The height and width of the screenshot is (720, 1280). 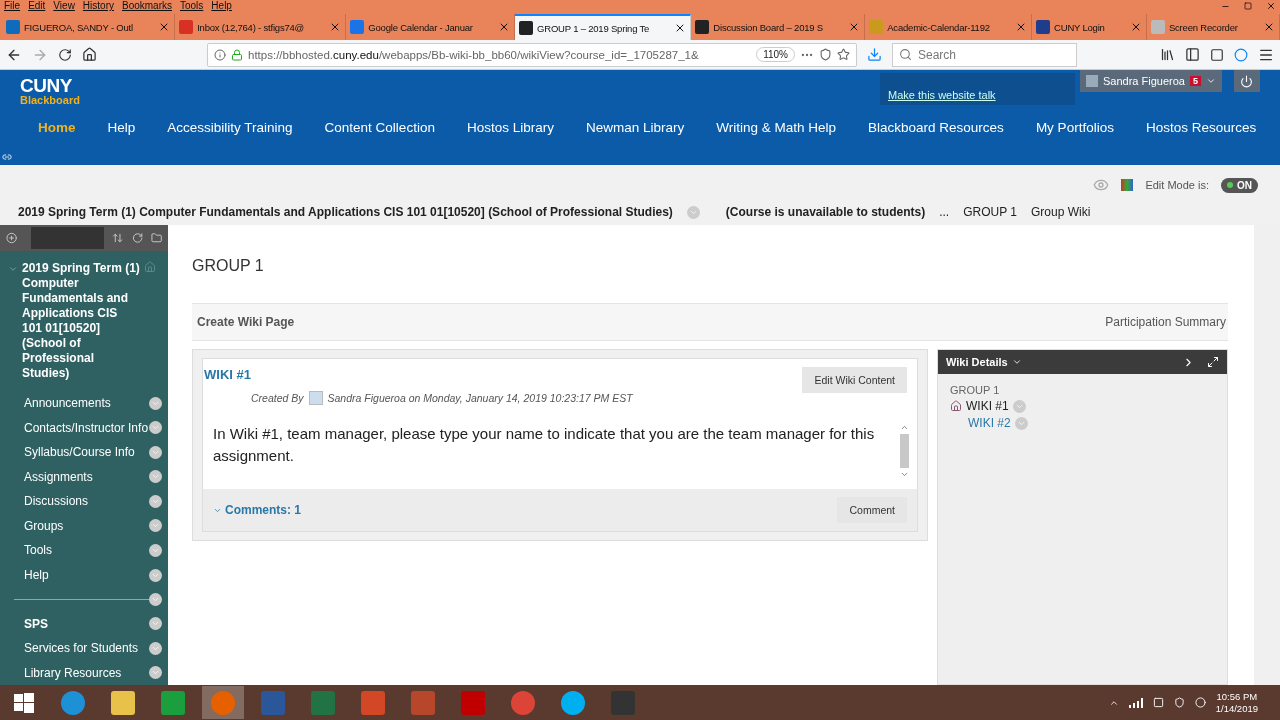 I want to click on sidebar-icon, so click(x=1192, y=54).